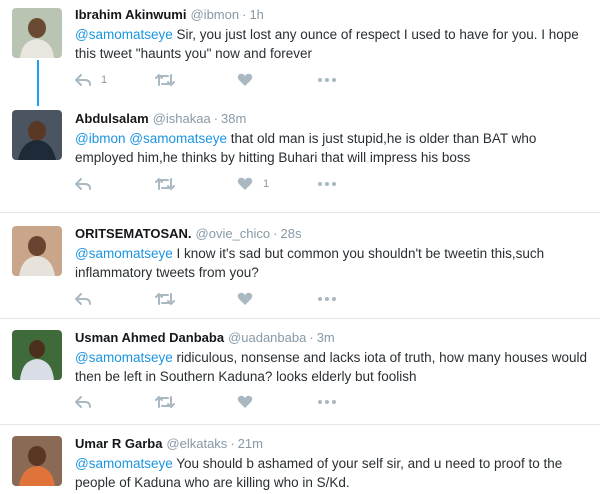 Image resolution: width=600 pixels, height=494 pixels. What do you see at coordinates (256, 14) in the screenshot?
I see `timestamp: 1h` at bounding box center [256, 14].